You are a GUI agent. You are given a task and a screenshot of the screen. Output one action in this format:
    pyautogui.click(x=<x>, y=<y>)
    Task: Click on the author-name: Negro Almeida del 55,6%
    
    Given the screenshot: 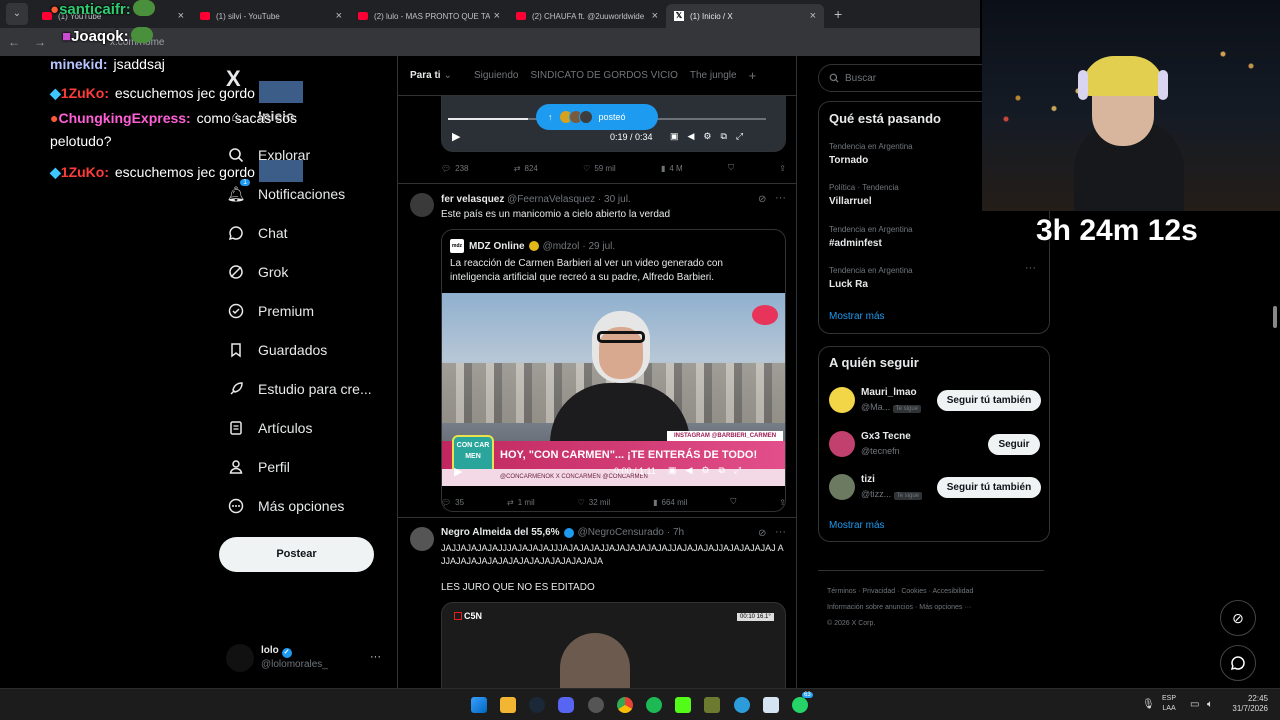 What is the action you would take?
    pyautogui.click(x=500, y=532)
    